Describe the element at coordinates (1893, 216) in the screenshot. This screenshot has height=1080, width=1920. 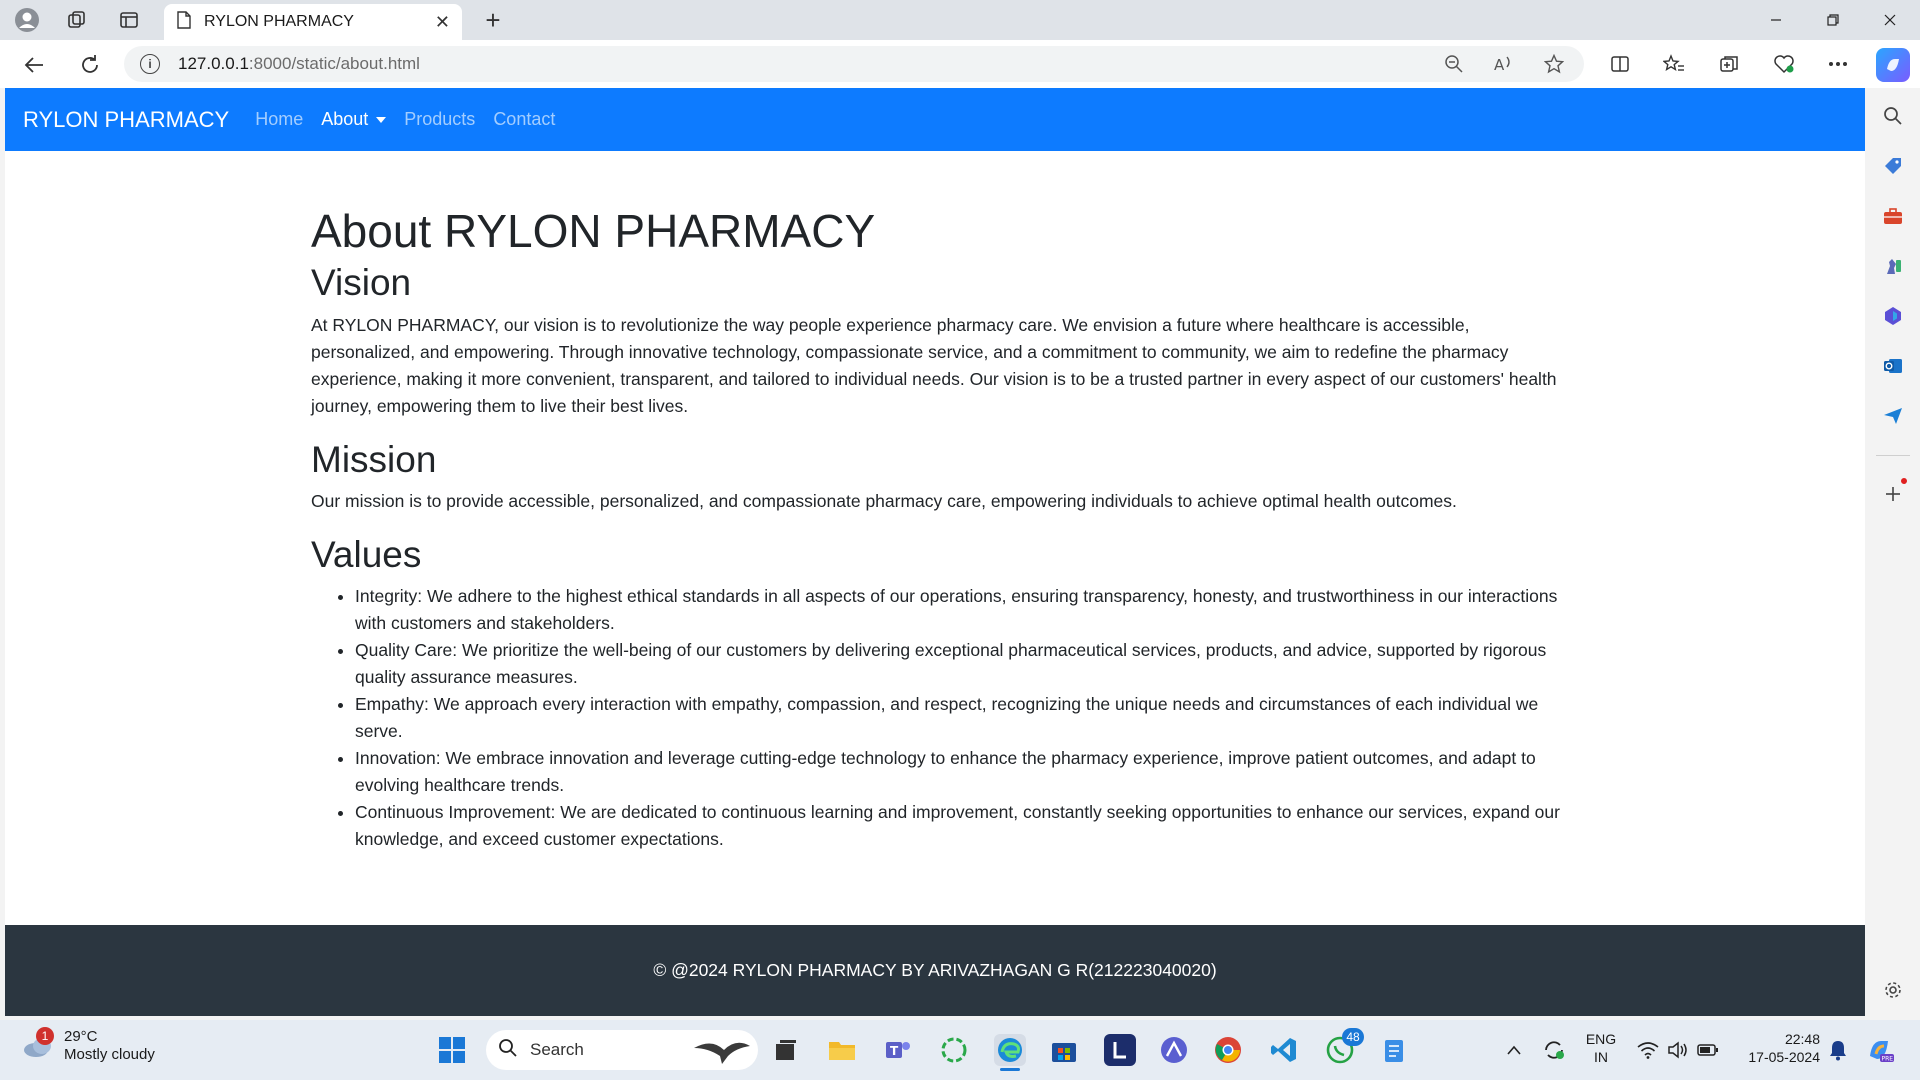
I see `tools-briefcase-icon` at that location.